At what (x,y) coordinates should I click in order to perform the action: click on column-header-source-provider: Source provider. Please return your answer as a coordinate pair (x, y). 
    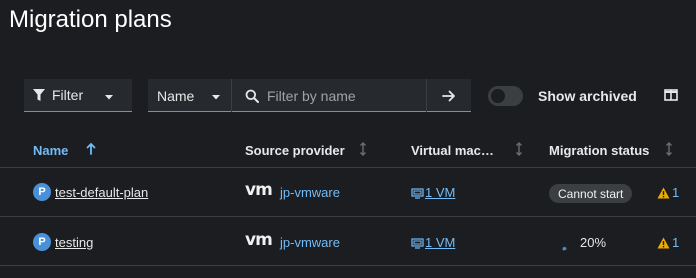
    Looking at the image, I should click on (295, 150).